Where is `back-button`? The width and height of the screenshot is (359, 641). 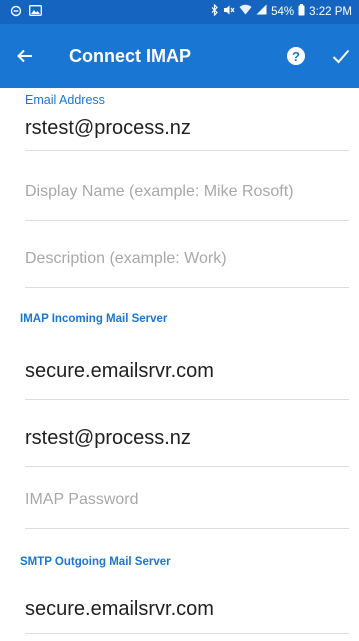
back-button is located at coordinates (25, 56).